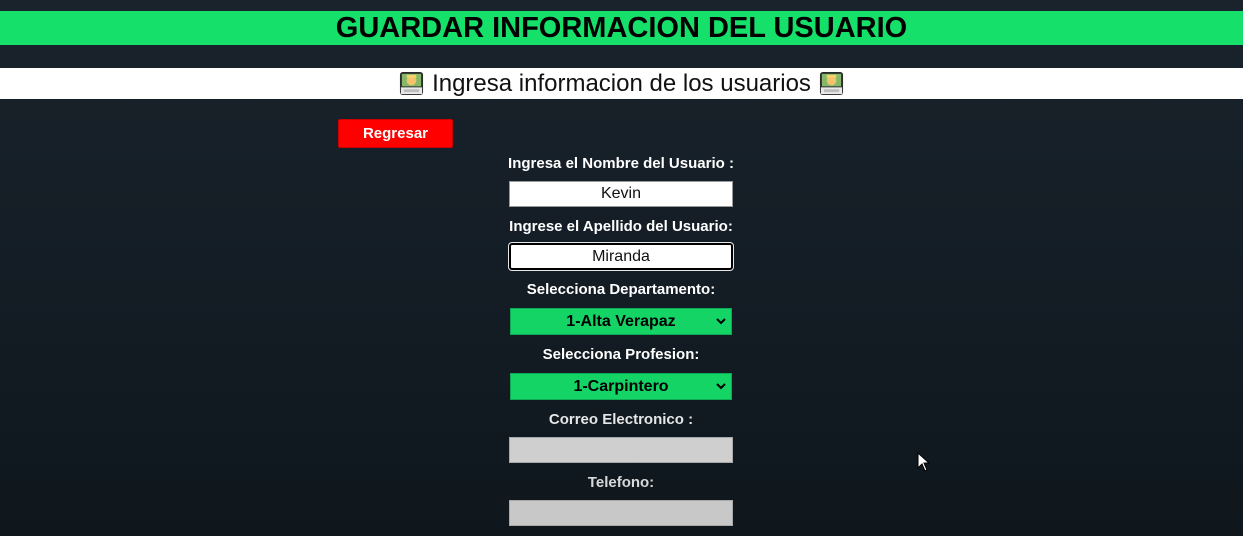 The height and width of the screenshot is (536, 1243). I want to click on back-button: Regresar, so click(395, 133).